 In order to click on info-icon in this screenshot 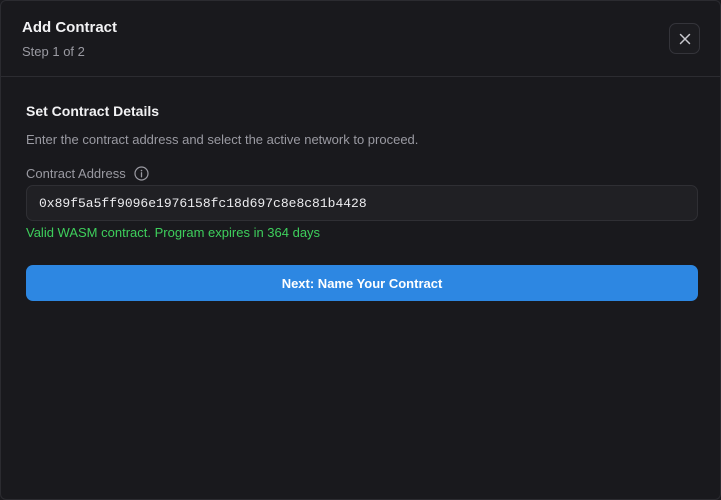, I will do `click(142, 173)`.